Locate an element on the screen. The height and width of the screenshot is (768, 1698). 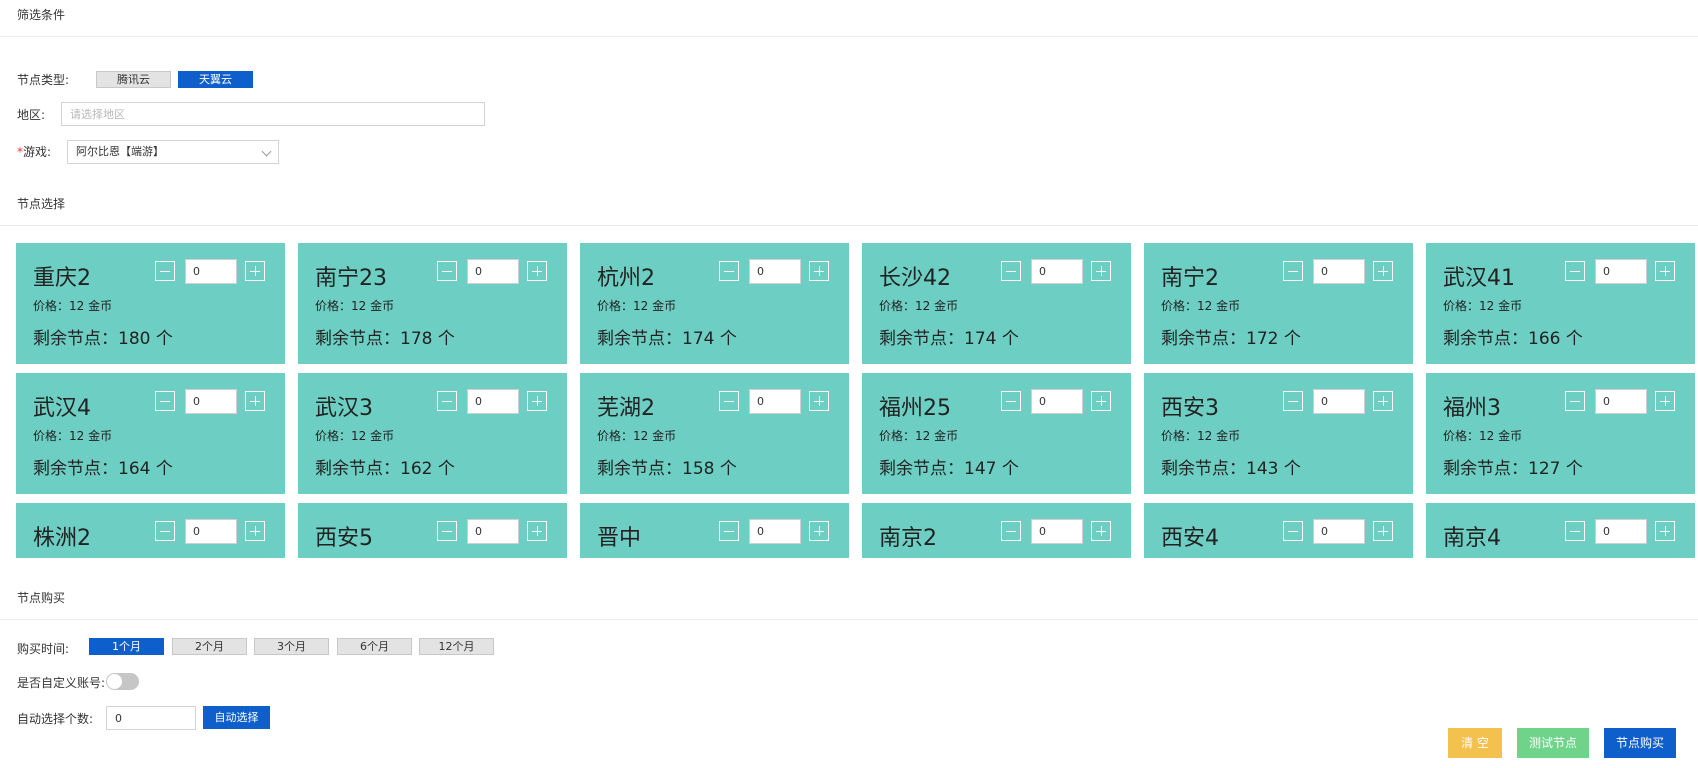
duration-2-month-button: 2个月 is located at coordinates (209, 646).